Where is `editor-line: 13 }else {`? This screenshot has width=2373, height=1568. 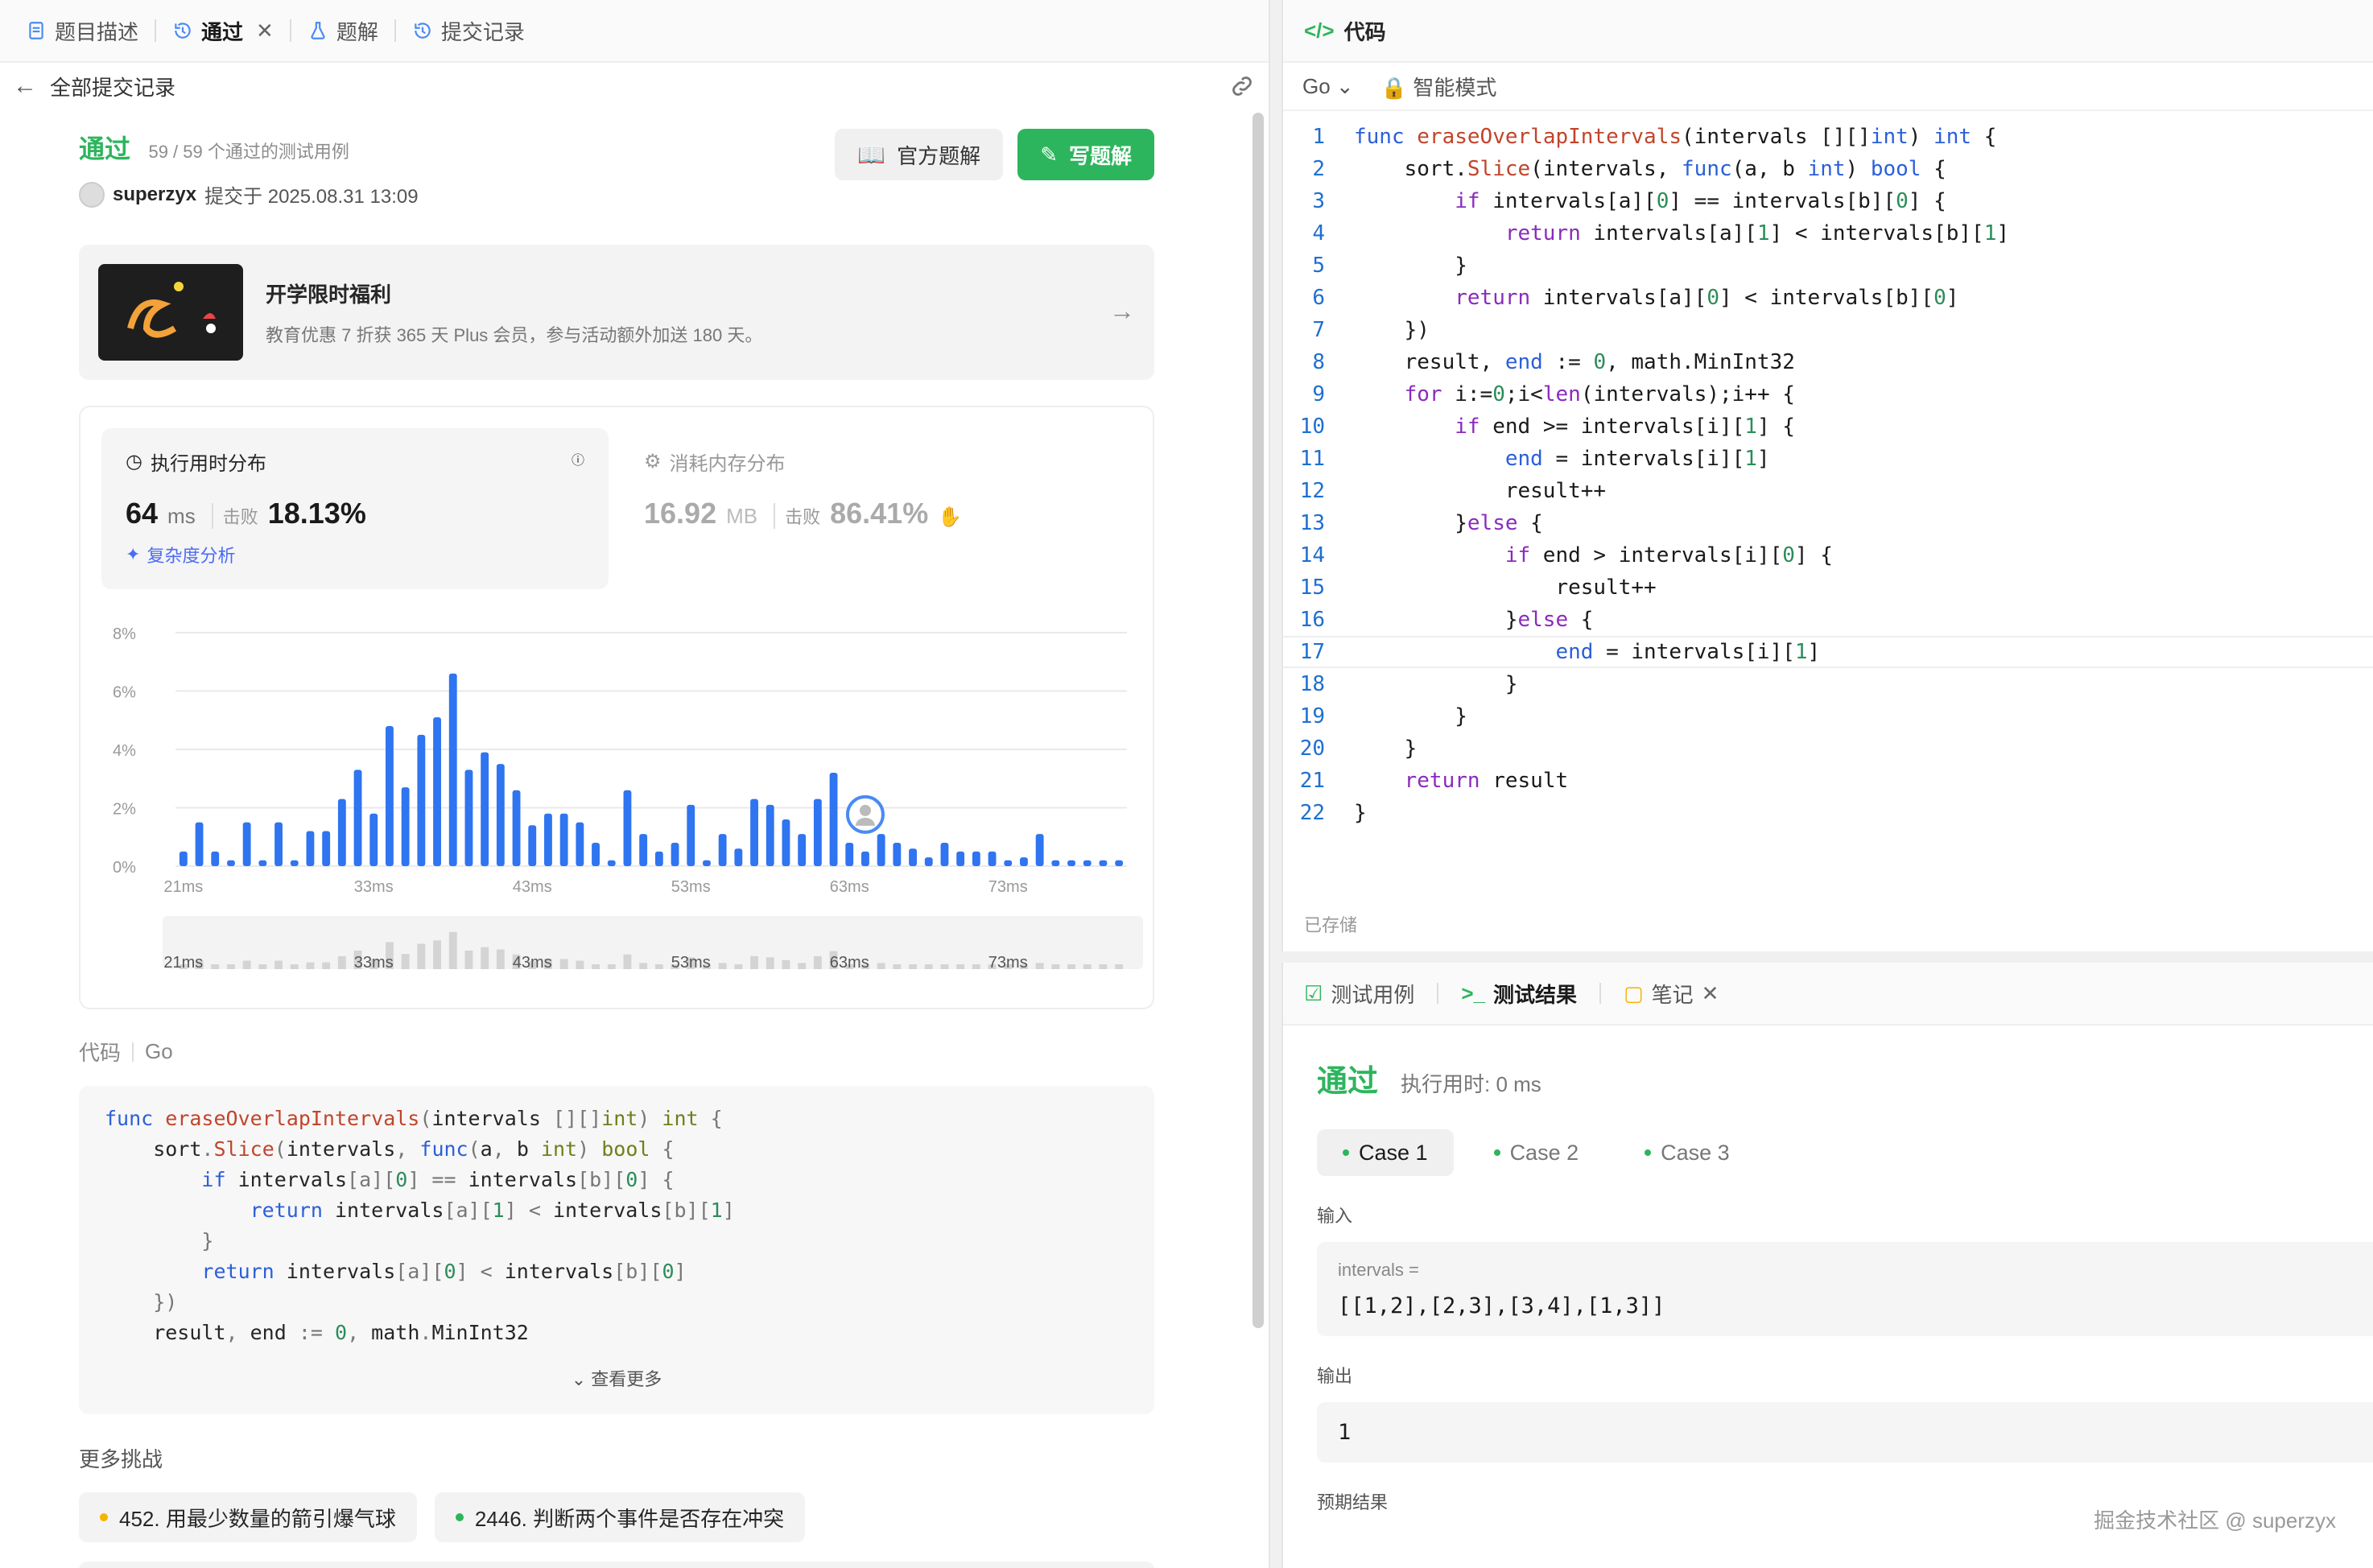
editor-line: 13 }else { is located at coordinates (1828, 523).